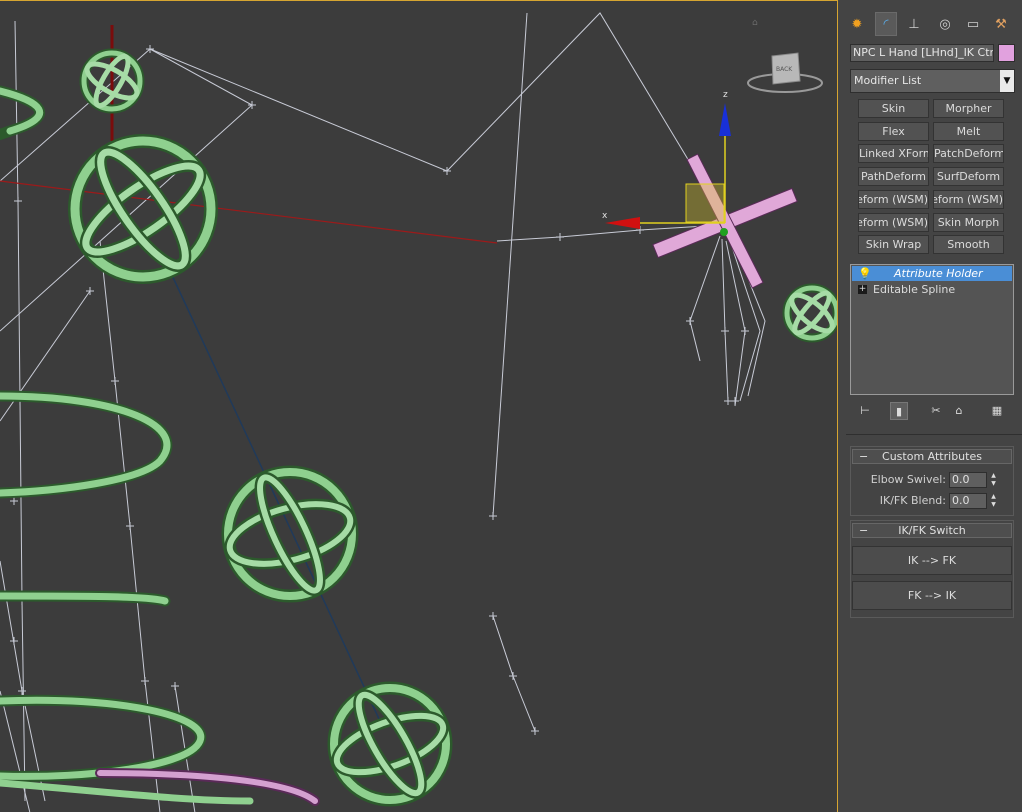 The image size is (1022, 812). I want to click on elbow-swivel-spinner: ▲ ▼, so click(993, 480).